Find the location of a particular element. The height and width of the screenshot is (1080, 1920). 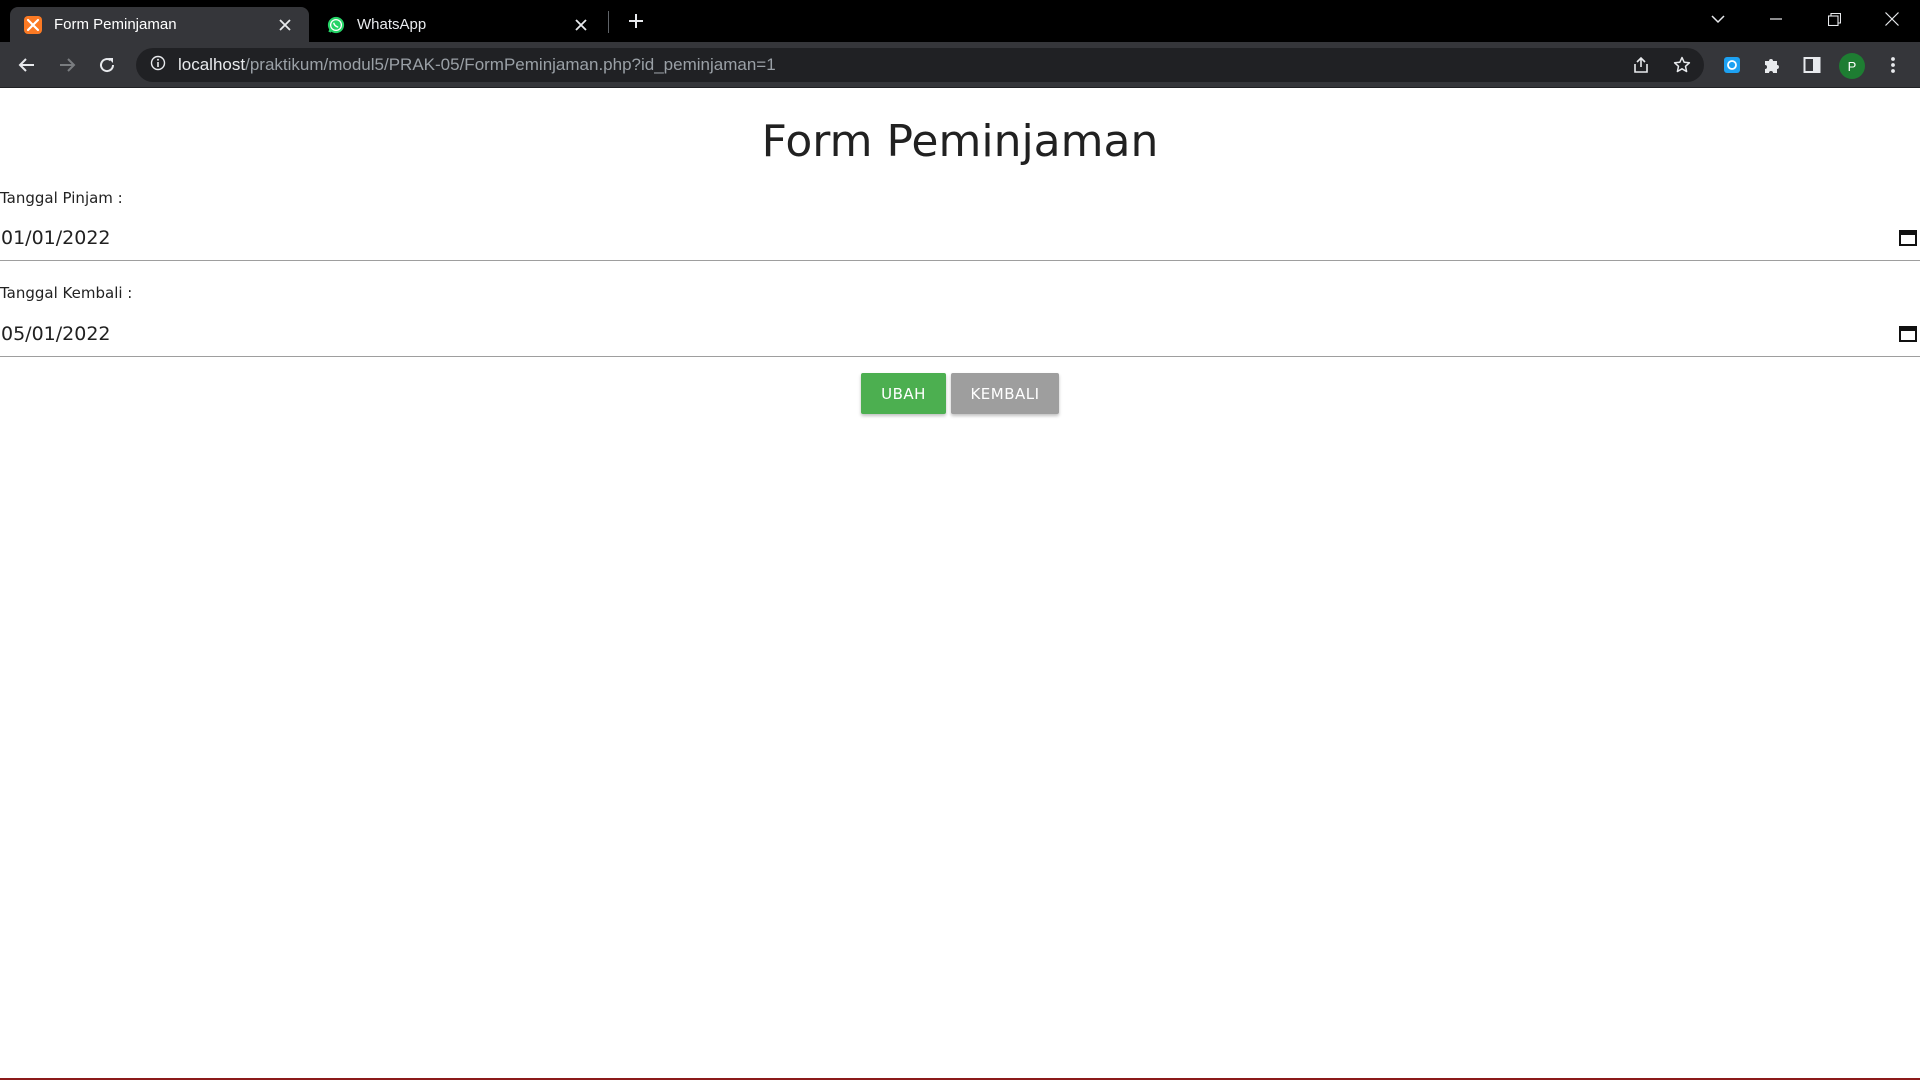

back-button is located at coordinates (27, 65).